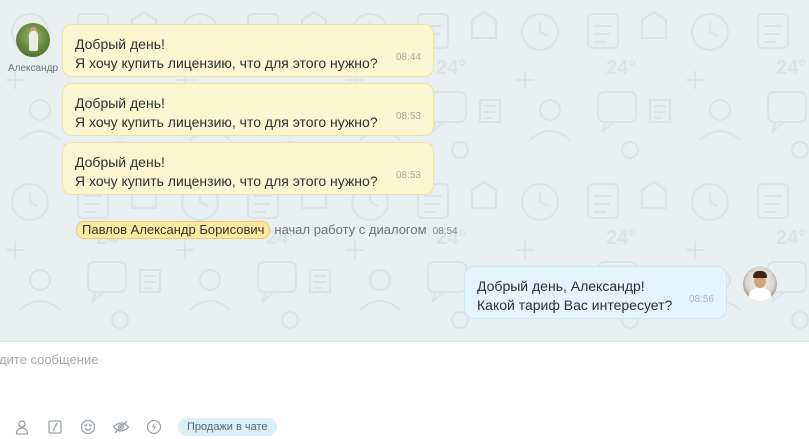  Describe the element at coordinates (55, 427) in the screenshot. I see `quick-answers-icon` at that location.